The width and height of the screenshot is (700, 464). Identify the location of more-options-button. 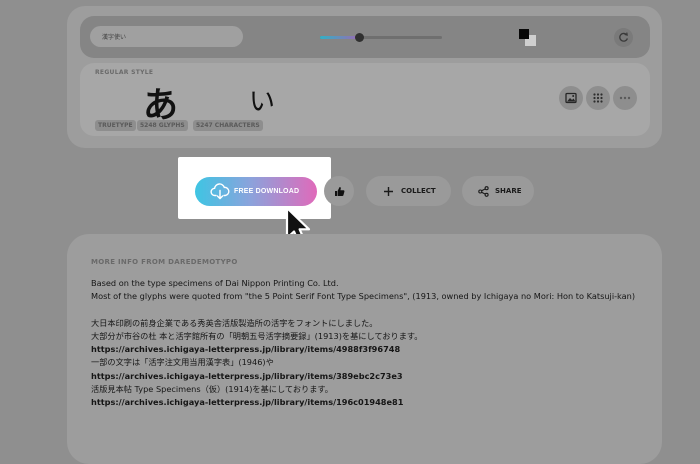
(625, 98).